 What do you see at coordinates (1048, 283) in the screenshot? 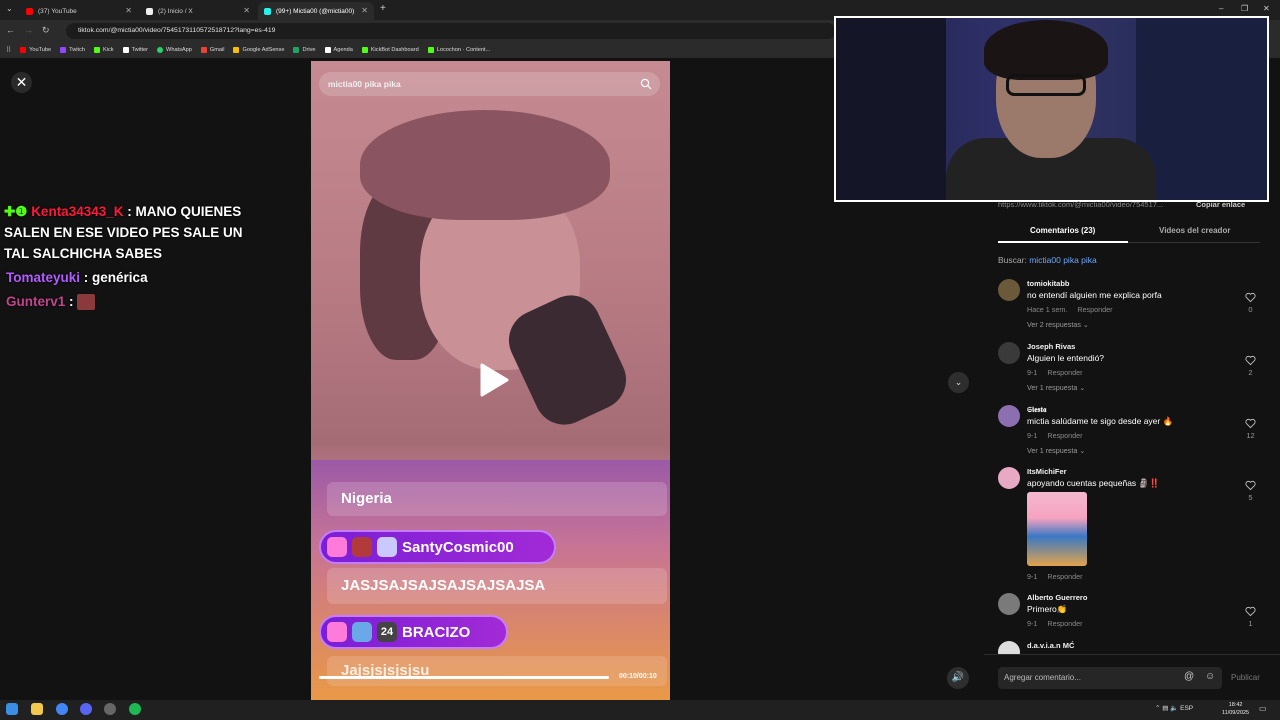
I see `comment-username: tomiokitabb` at bounding box center [1048, 283].